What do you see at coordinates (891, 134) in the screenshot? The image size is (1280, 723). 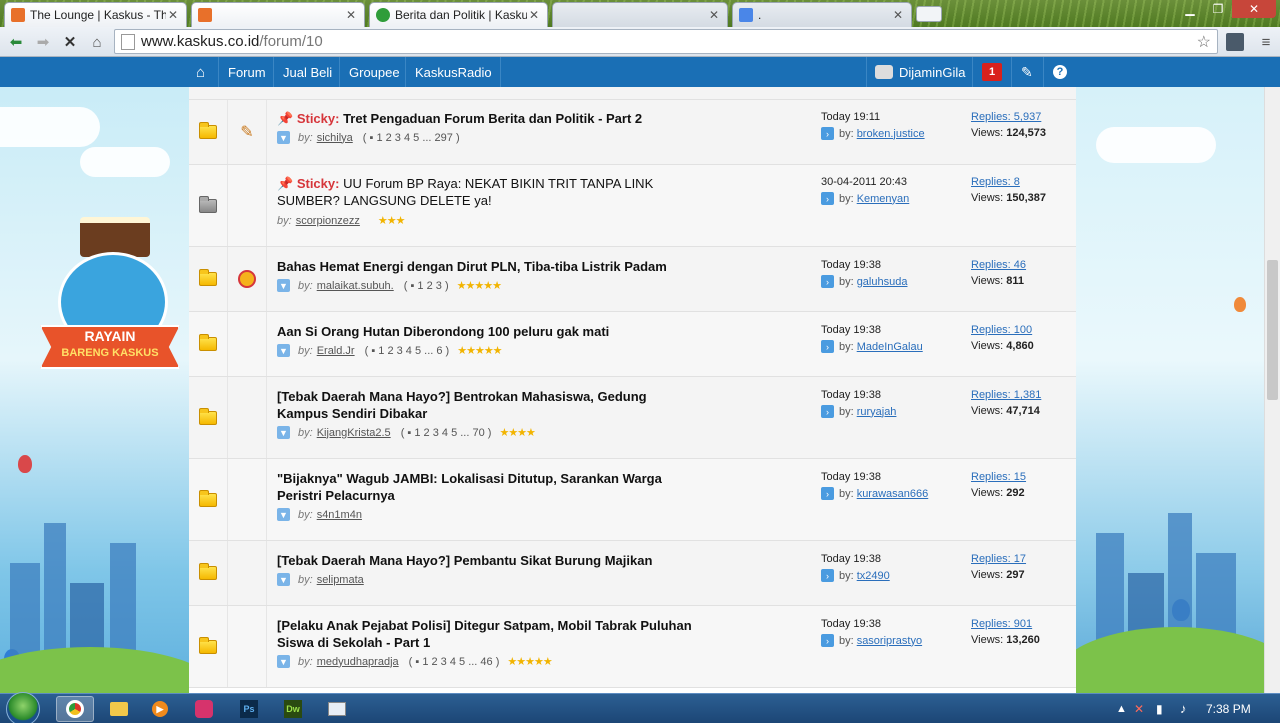 I see `last-post-author: broken.justice` at bounding box center [891, 134].